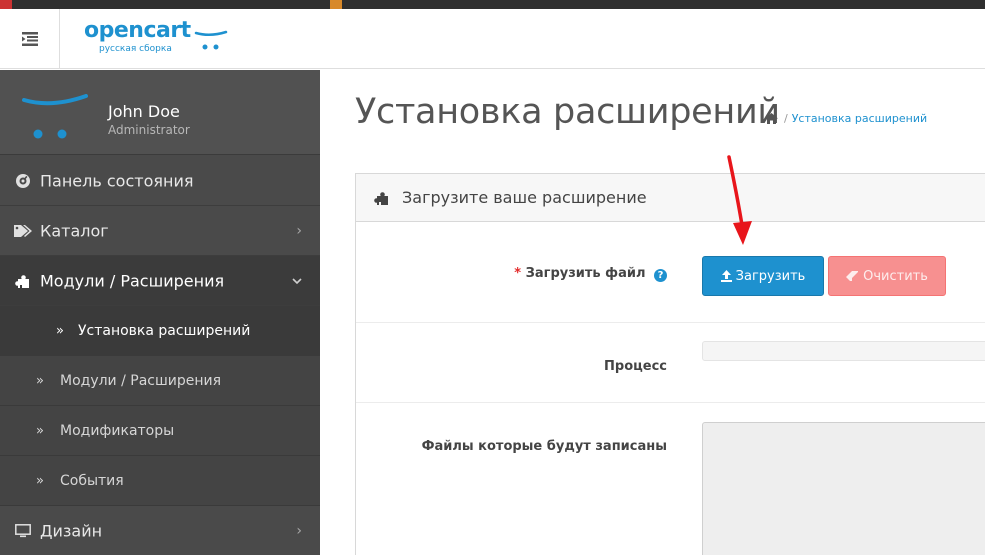  Describe the element at coordinates (74, 230) in the screenshot. I see `sidebar-item-label: Каталог` at that location.